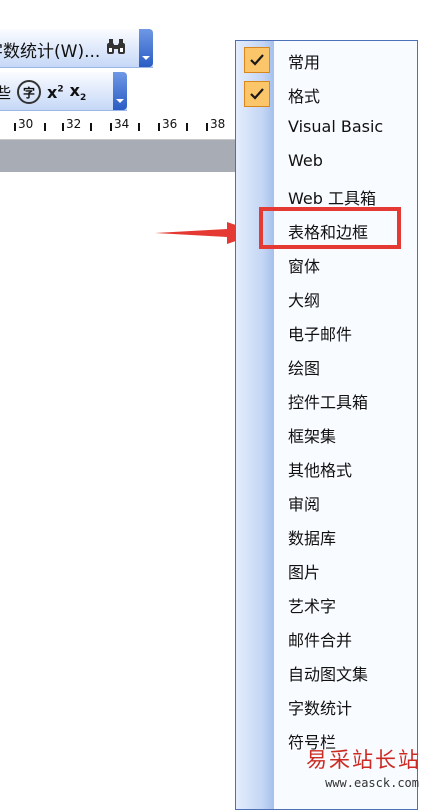 The image size is (427, 810). What do you see at coordinates (116, 49) in the screenshot?
I see `binoculars-icon` at bounding box center [116, 49].